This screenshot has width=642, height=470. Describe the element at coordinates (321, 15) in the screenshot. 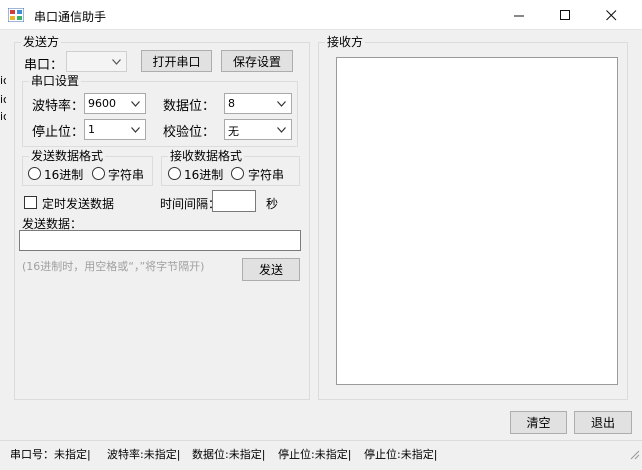

I see `title-bar: 串口通信助手` at that location.